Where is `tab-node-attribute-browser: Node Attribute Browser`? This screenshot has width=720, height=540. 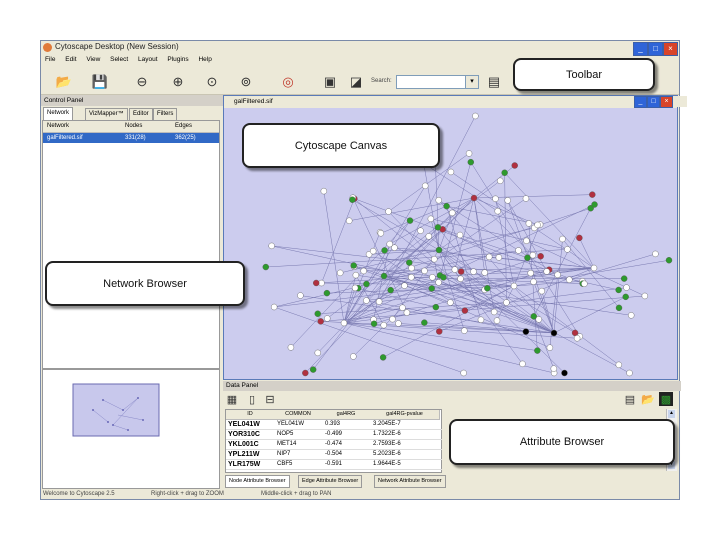
tab-node-attribute-browser: Node Attribute Browser is located at coordinates (257, 481).